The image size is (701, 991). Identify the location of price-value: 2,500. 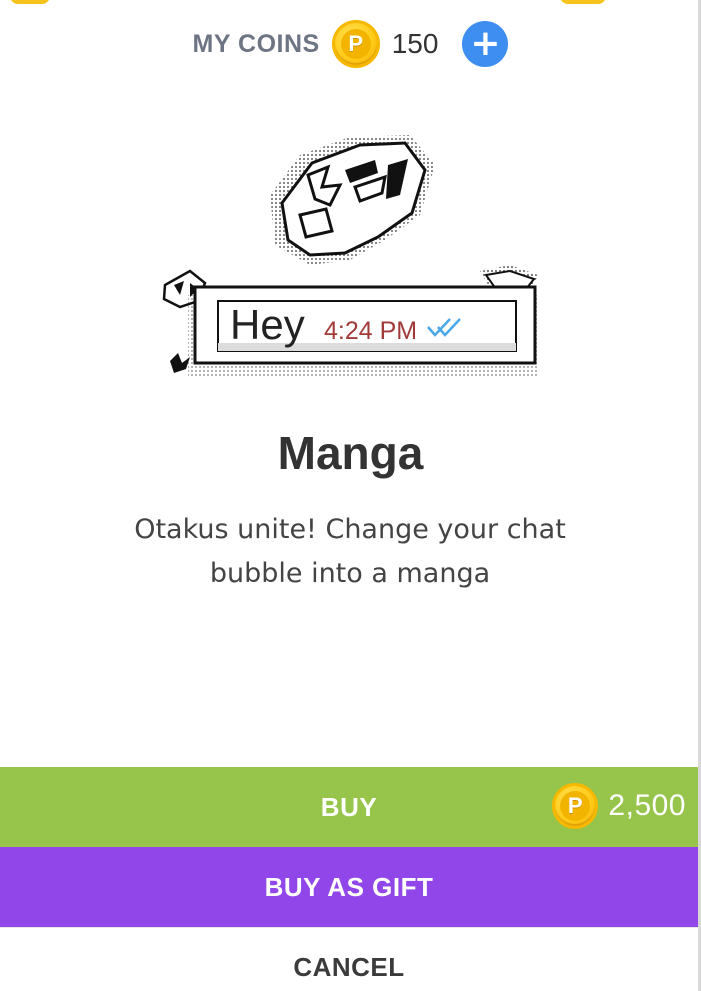
(647, 805).